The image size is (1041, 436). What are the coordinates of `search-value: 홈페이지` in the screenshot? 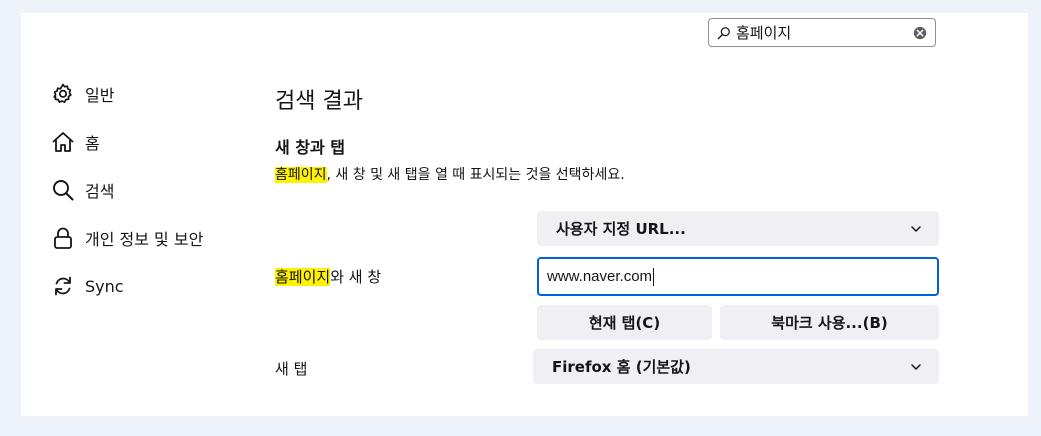 It's located at (763, 33).